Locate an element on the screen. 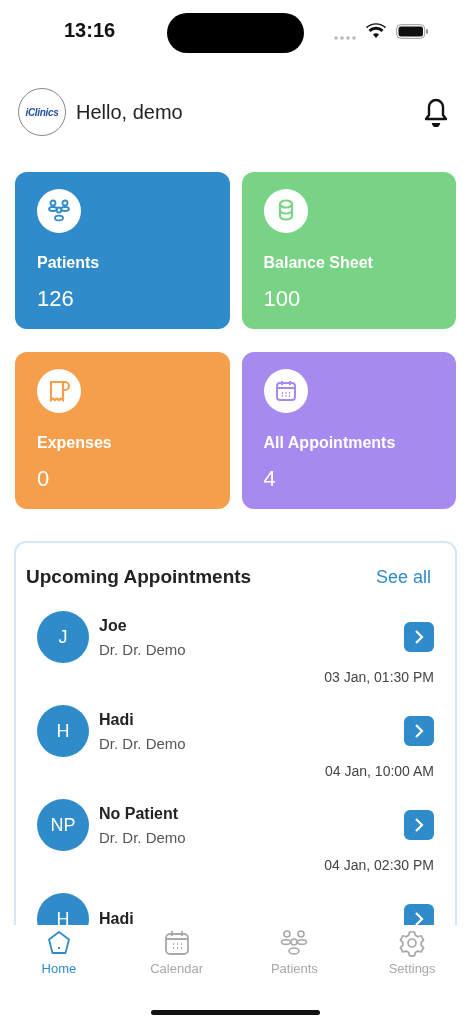  clock-time: 13:16 is located at coordinates (90, 30).